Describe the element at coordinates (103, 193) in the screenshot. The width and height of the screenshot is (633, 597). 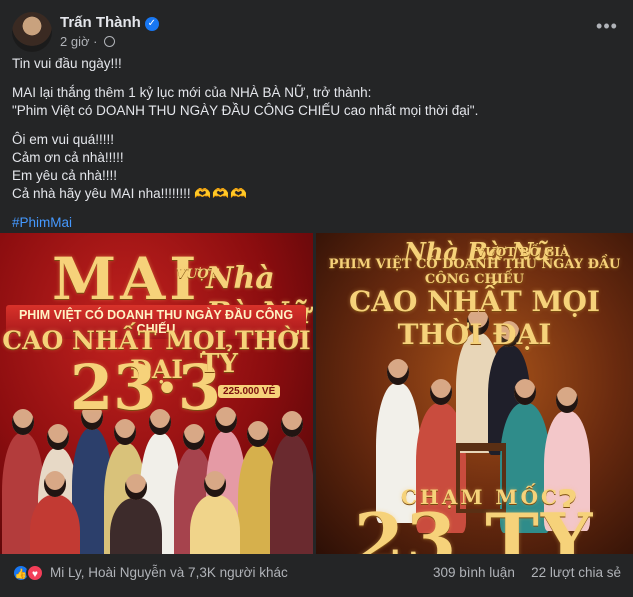
I see `body-line: Cả nhà hãy yêu MAI nha!!!!!!!!` at that location.